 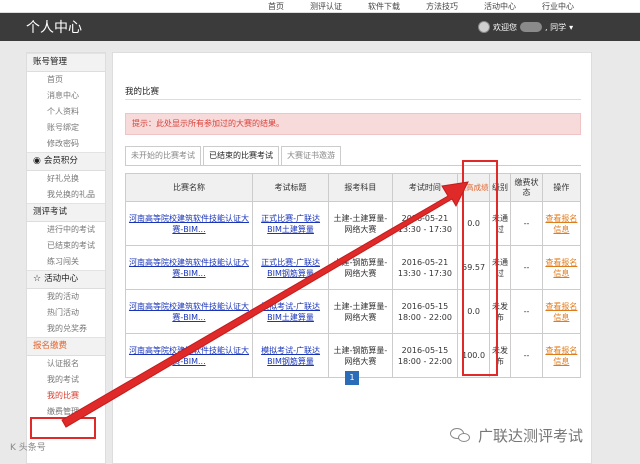 What do you see at coordinates (66, 96) in the screenshot?
I see `sidebar-item-messages: 消息中心` at bounding box center [66, 96].